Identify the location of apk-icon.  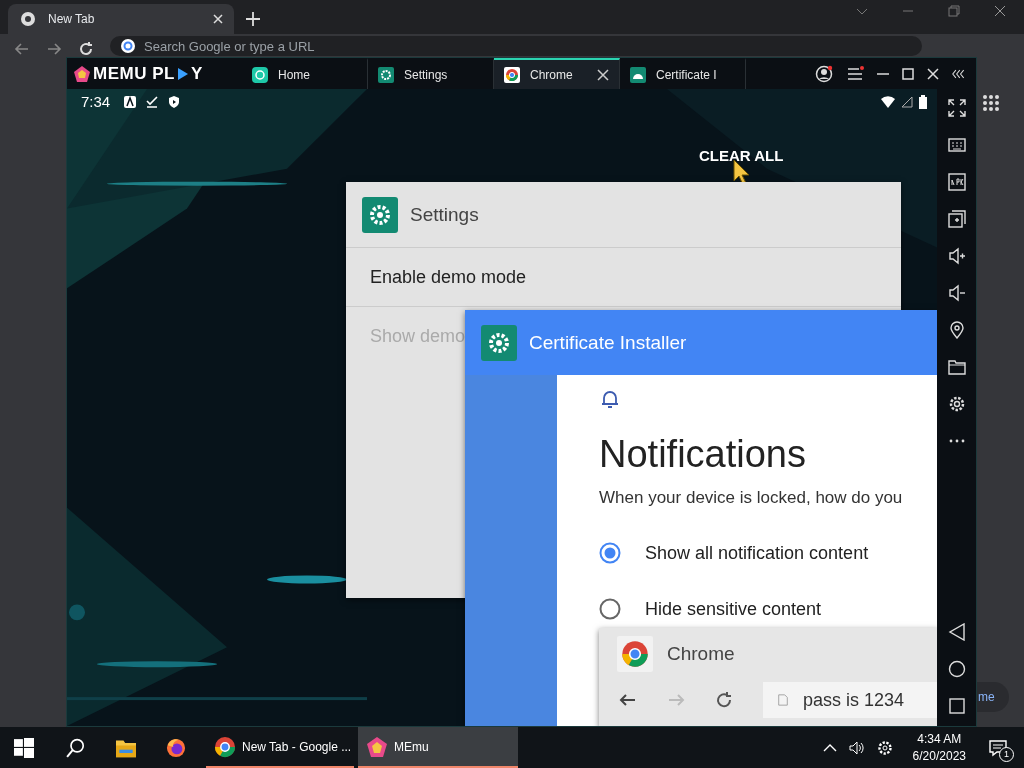
(956, 182).